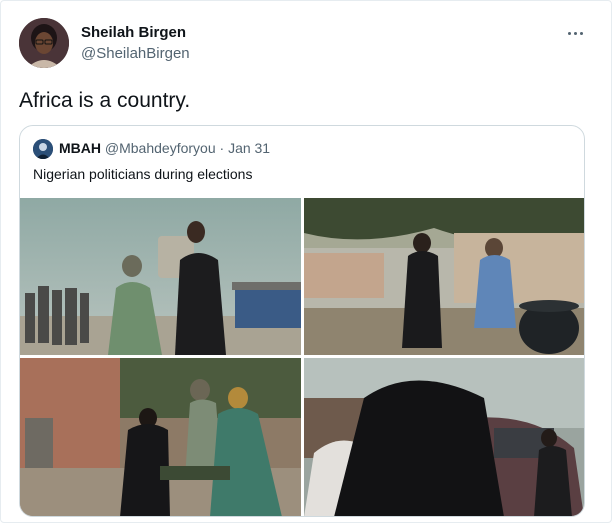  Describe the element at coordinates (80, 148) in the screenshot. I see `quoted-author-name: MBAH` at that location.